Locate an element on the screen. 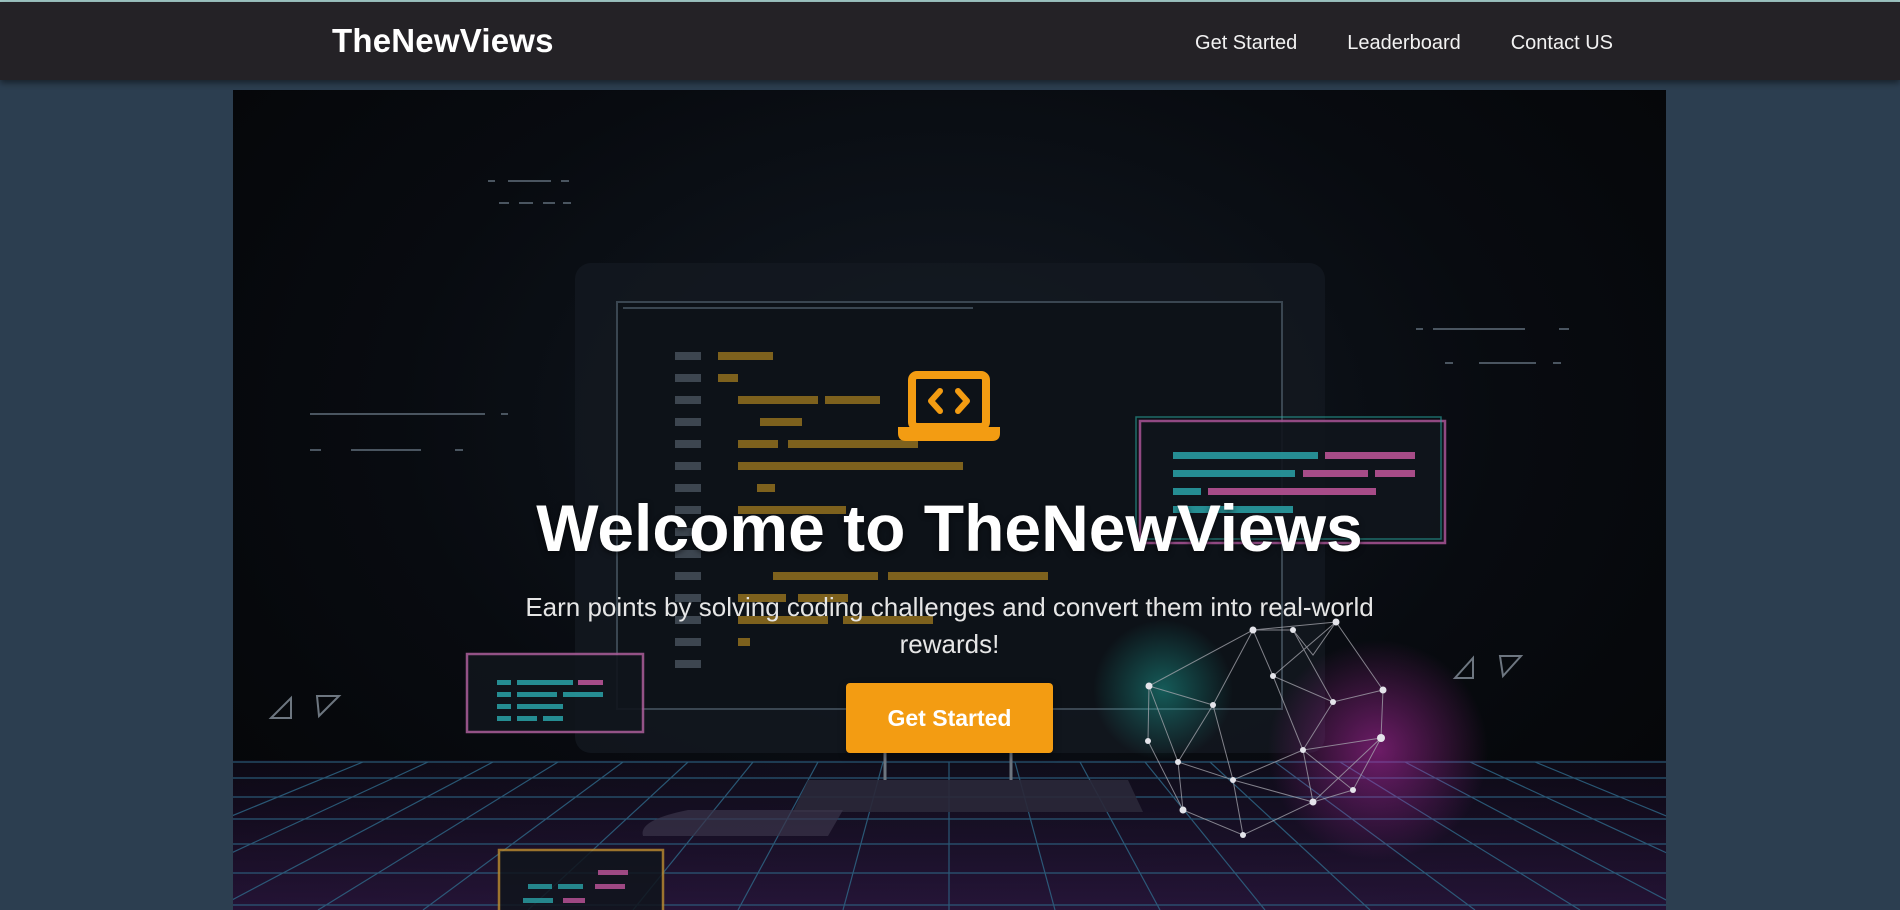 This screenshot has width=1900, height=910. get-started-button: Get Started is located at coordinates (949, 718).